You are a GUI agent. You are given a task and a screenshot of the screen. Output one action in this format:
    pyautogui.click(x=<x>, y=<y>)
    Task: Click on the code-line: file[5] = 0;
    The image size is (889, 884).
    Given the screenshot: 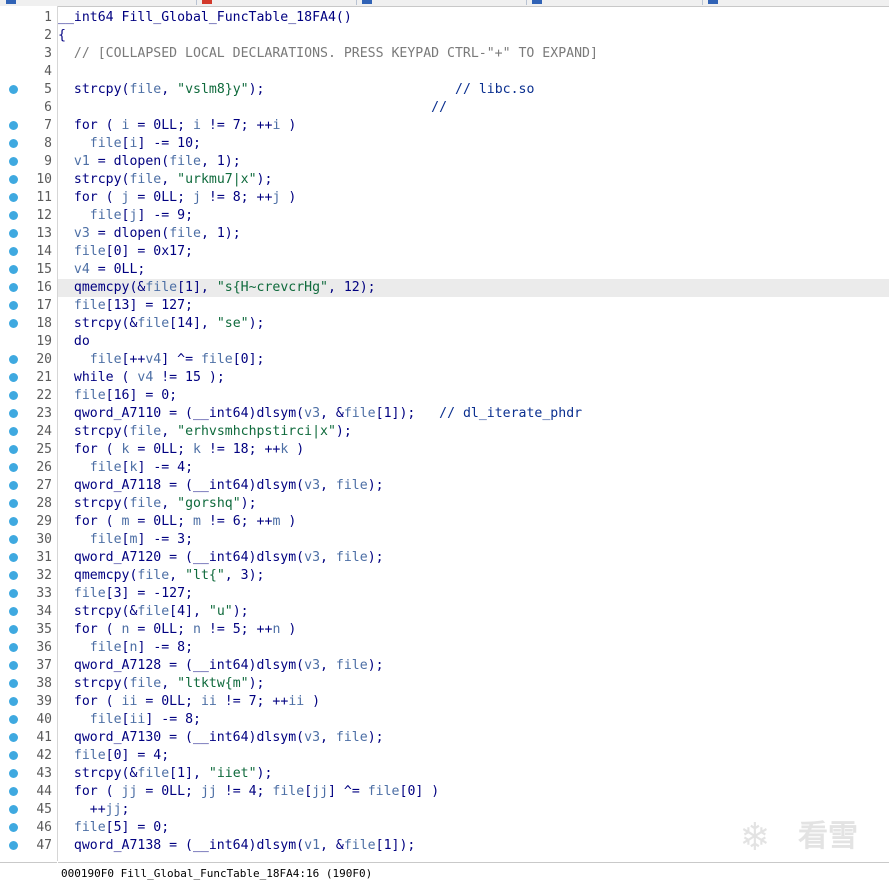 What is the action you would take?
    pyautogui.click(x=473, y=828)
    